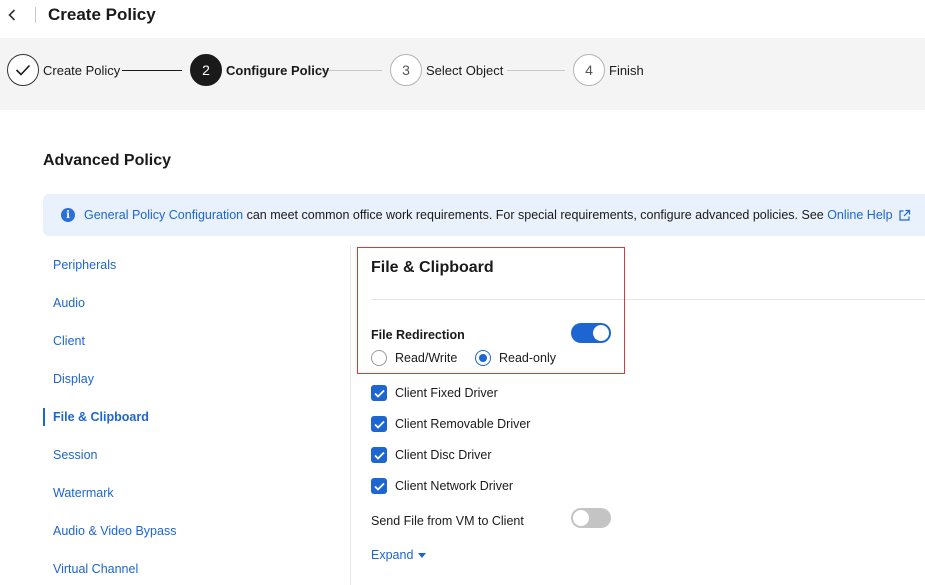 Image resolution: width=925 pixels, height=585 pixels. Describe the element at coordinates (95, 569) in the screenshot. I see `nav-item-virtual-channel: Virtual Channel` at that location.